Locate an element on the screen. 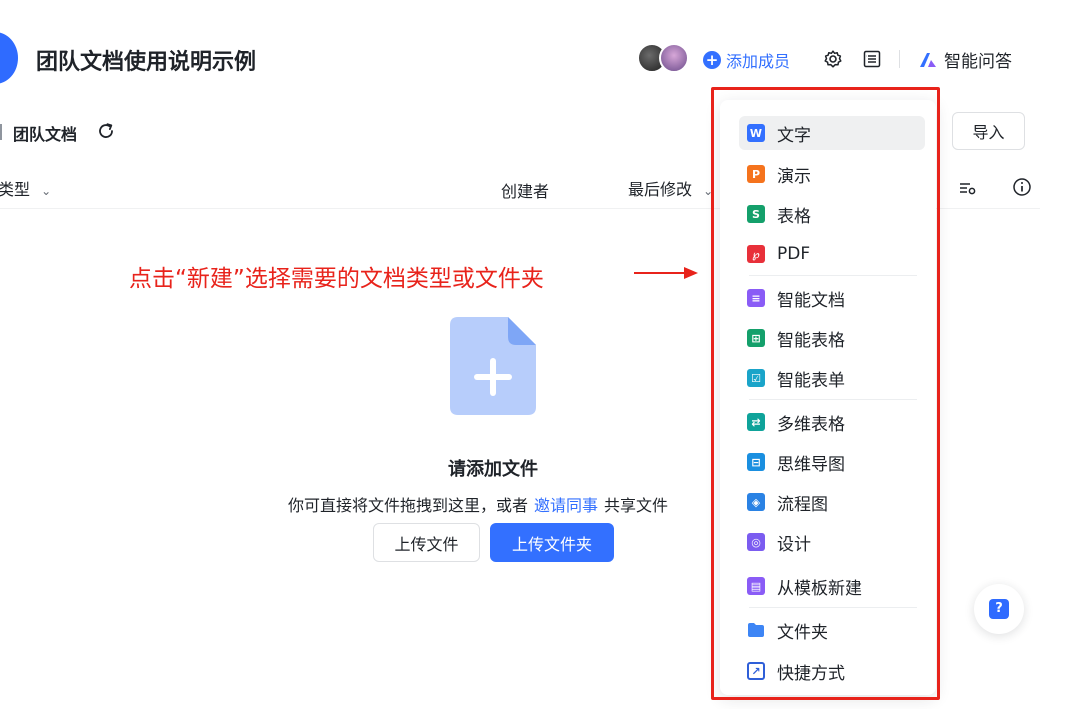 This screenshot has width=1080, height=709. column-type-header: 类型 ⌄ is located at coordinates (25, 188).